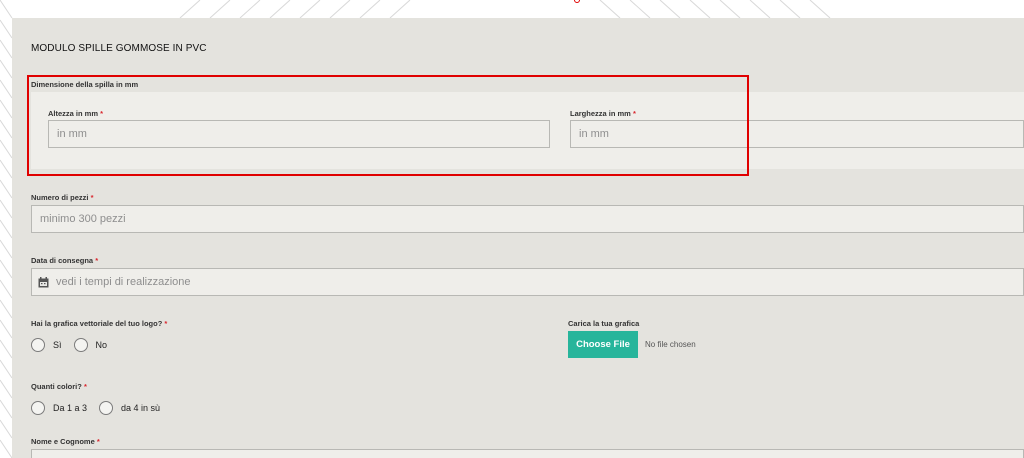 Image resolution: width=1024 pixels, height=458 pixels. I want to click on radio-no-label: No, so click(101, 345).